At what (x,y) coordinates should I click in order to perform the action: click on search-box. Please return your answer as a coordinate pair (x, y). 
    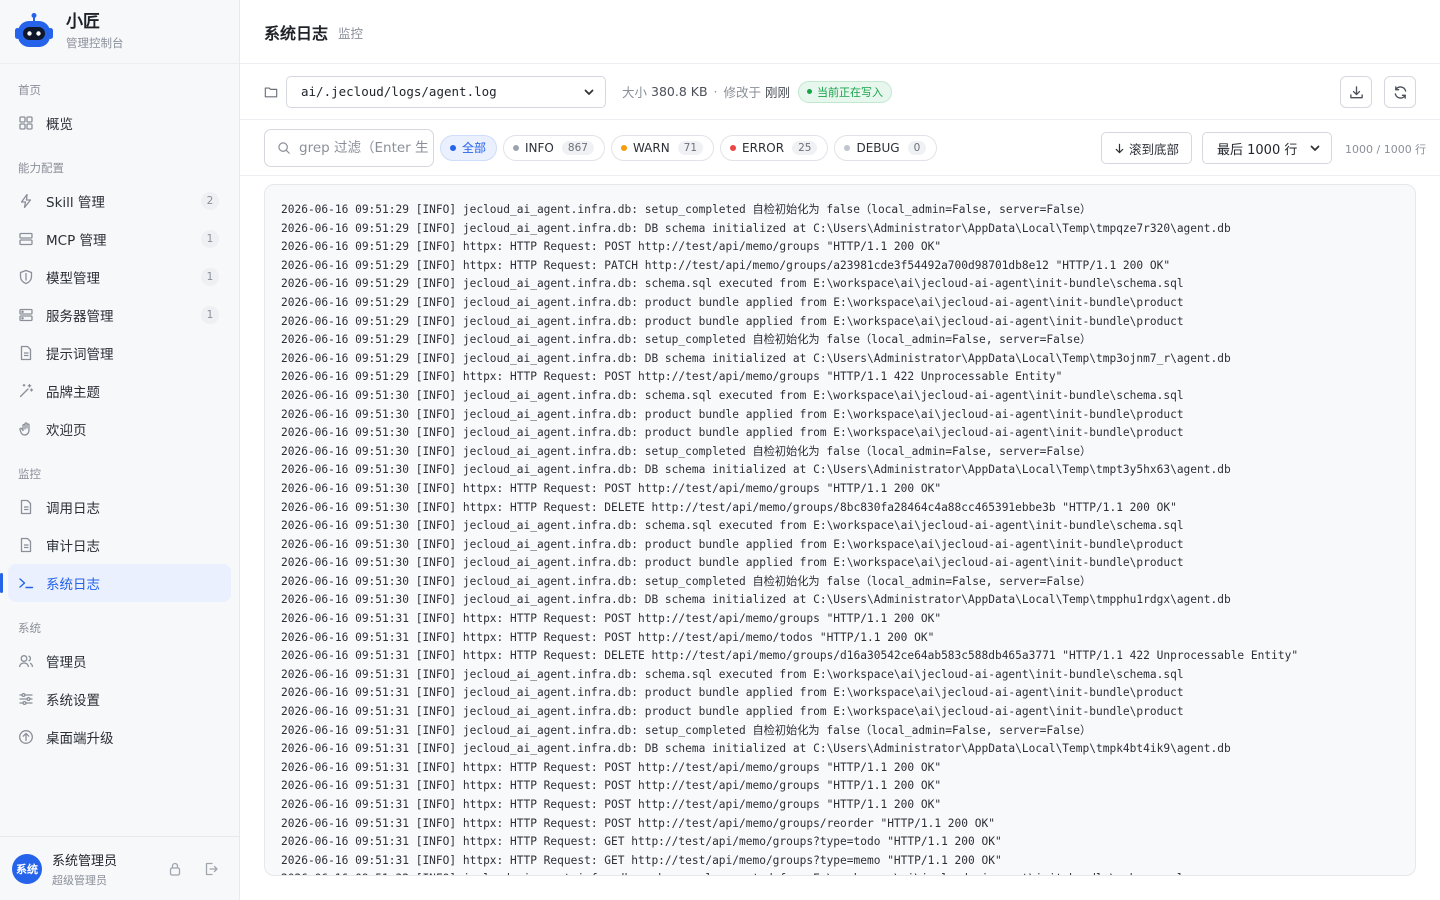
    Looking at the image, I should click on (349, 147).